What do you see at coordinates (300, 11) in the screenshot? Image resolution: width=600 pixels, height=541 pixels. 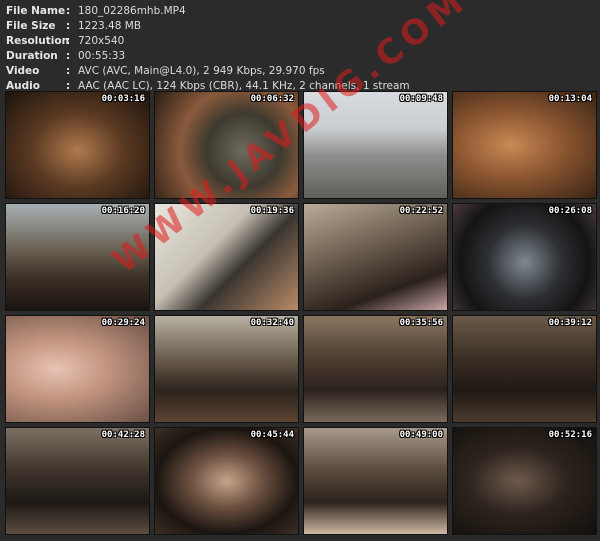 I see `info-row-file-name: File Name : 180_02286mhb.MP4` at bounding box center [300, 11].